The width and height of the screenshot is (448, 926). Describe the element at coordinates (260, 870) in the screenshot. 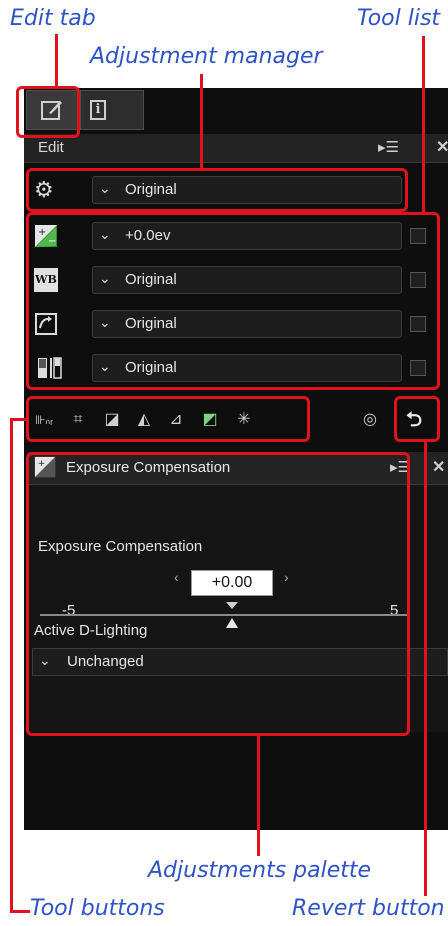

I see `callout-adjustments-palette: Adjustments palette` at that location.